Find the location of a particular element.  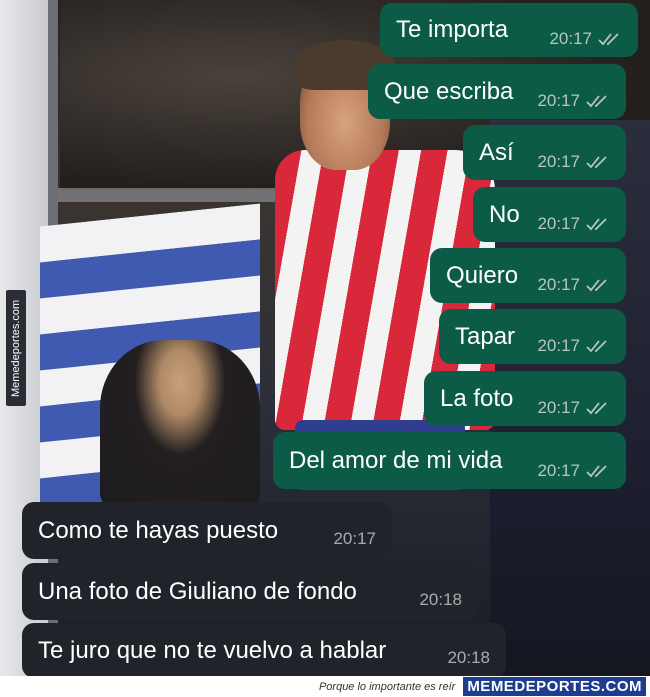

message-text: Que escriba is located at coordinates (449, 91).